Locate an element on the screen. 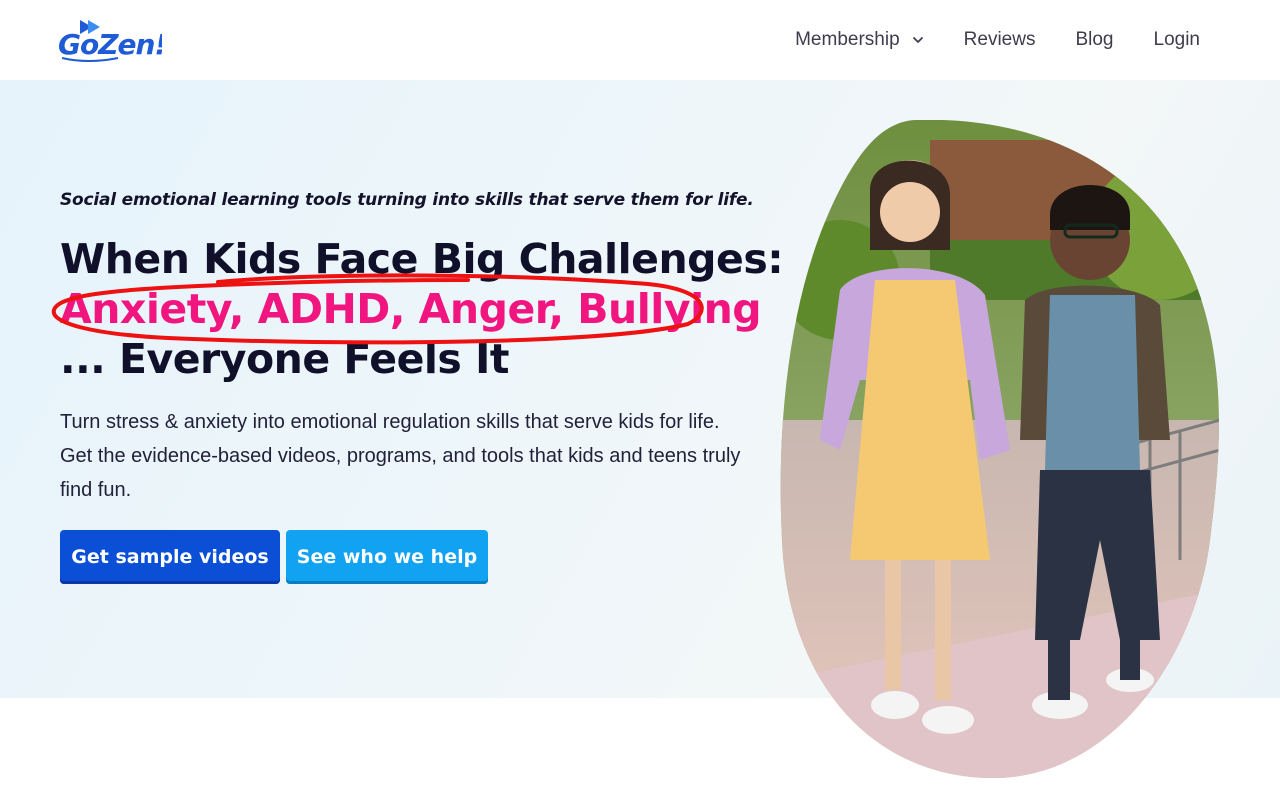 The image size is (1280, 800). nav-reviews: Reviews is located at coordinates (1000, 40).